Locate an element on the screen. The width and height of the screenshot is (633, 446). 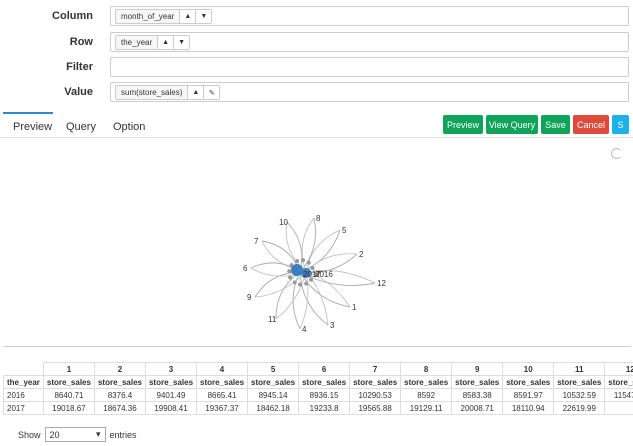
value-dropzone: sum(store_sales) ▲ ✎ is located at coordinates (369, 92).